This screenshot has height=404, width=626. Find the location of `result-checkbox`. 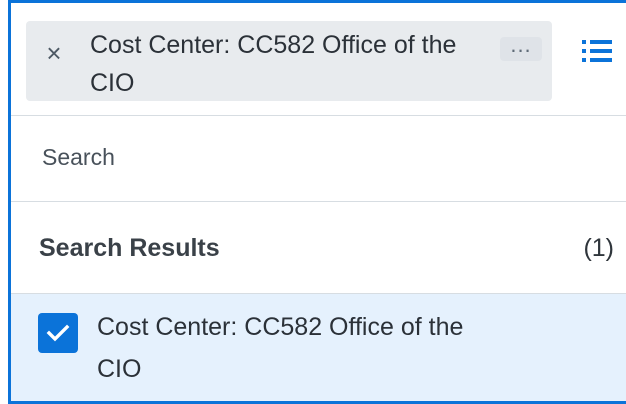

result-checkbox is located at coordinates (58, 333).